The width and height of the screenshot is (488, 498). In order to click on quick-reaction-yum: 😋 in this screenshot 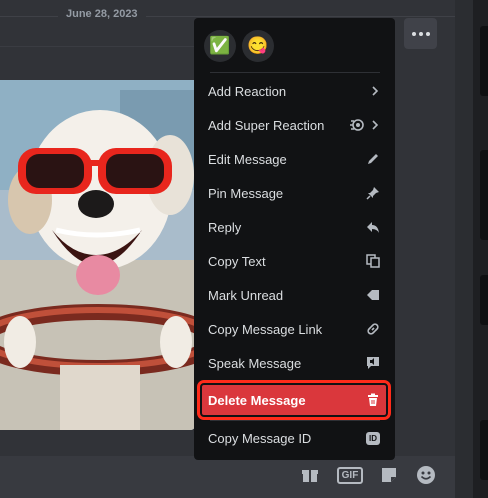, I will do `click(258, 46)`.